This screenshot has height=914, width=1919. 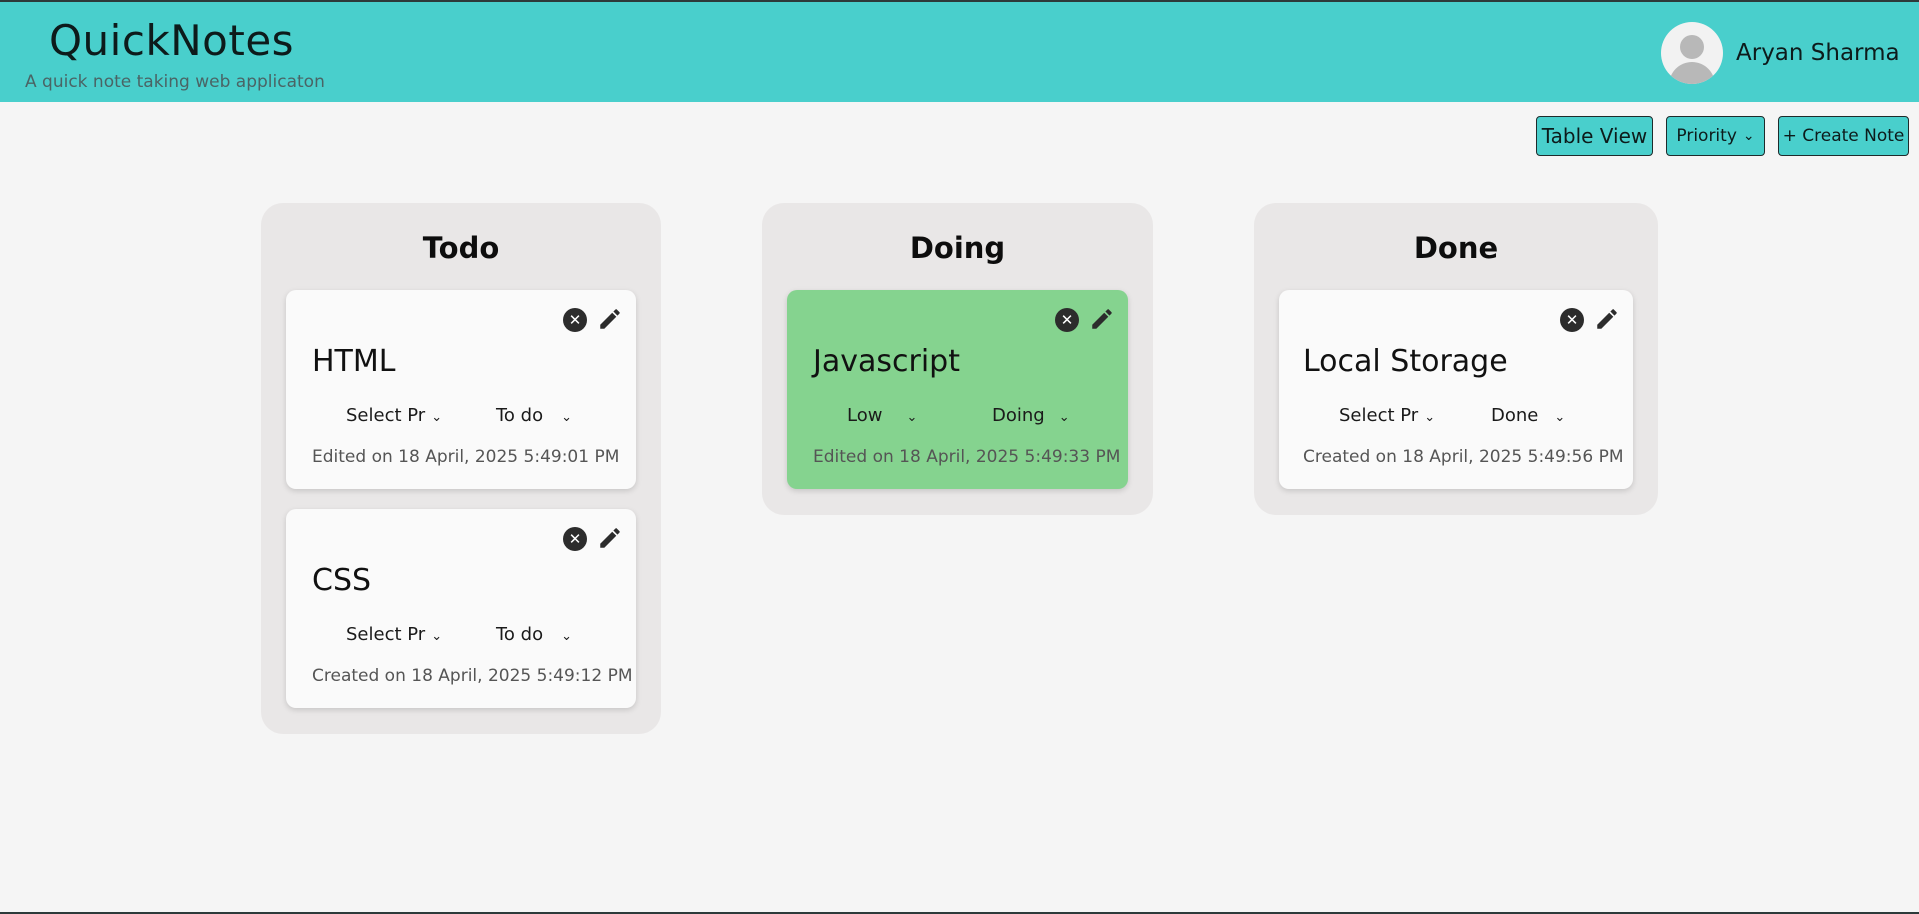 I want to click on note-title: CSS, so click(x=342, y=580).